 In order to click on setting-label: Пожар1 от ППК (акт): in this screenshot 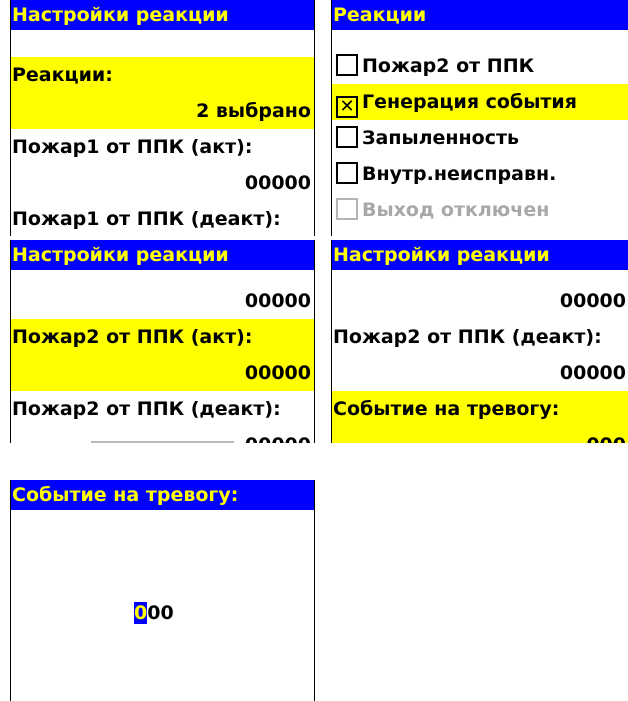, I will do `click(132, 147)`.